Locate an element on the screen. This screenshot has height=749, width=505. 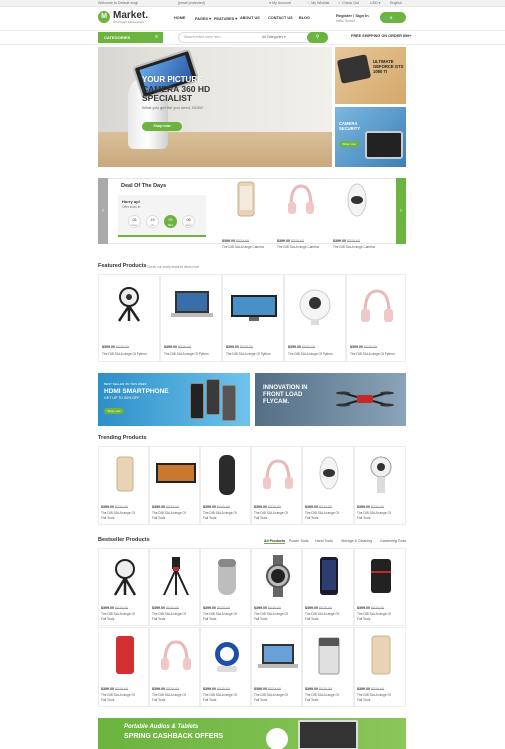
currency-select: USD ▾ is located at coordinates (375, 3).